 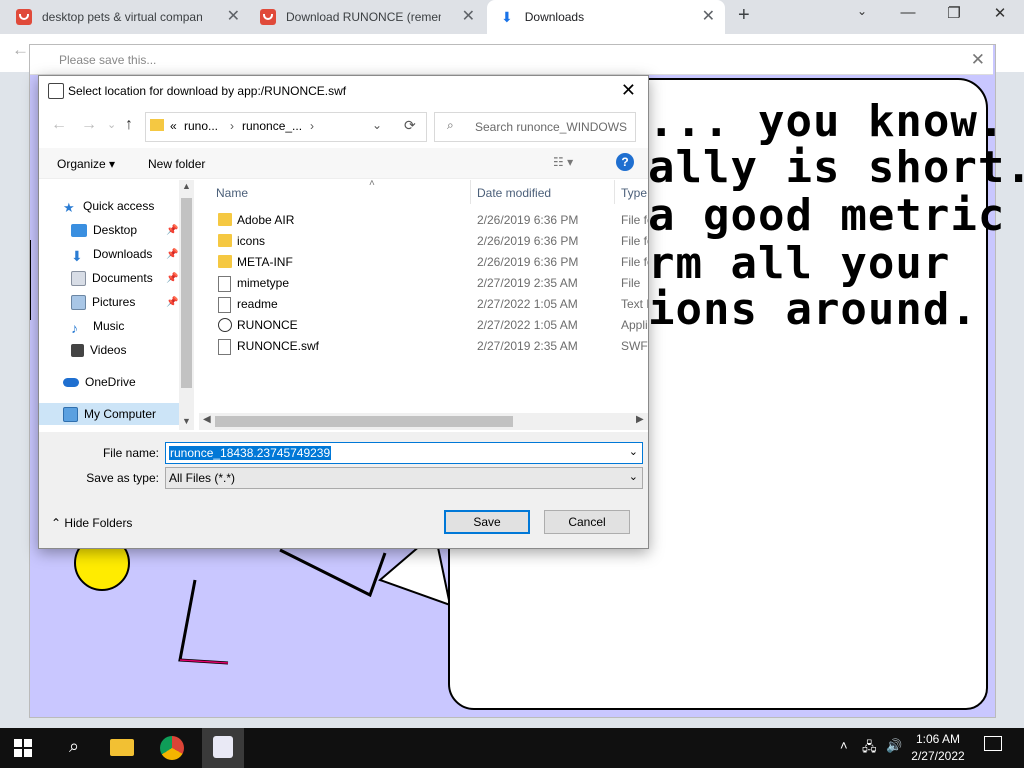 What do you see at coordinates (115, 230) in the screenshot?
I see `nav-label: Desktop` at bounding box center [115, 230].